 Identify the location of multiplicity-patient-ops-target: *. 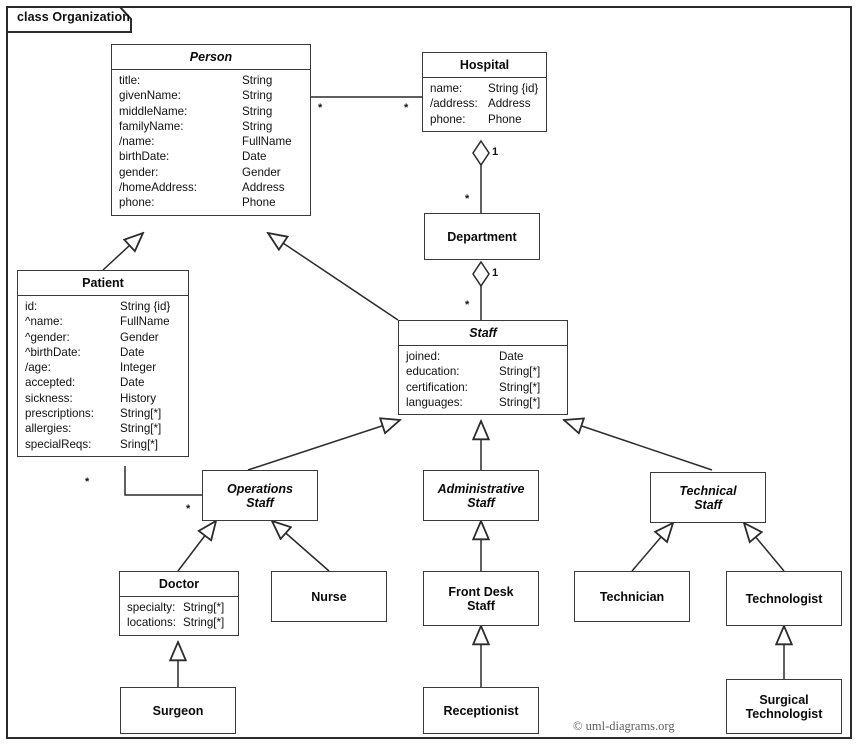
(188, 509).